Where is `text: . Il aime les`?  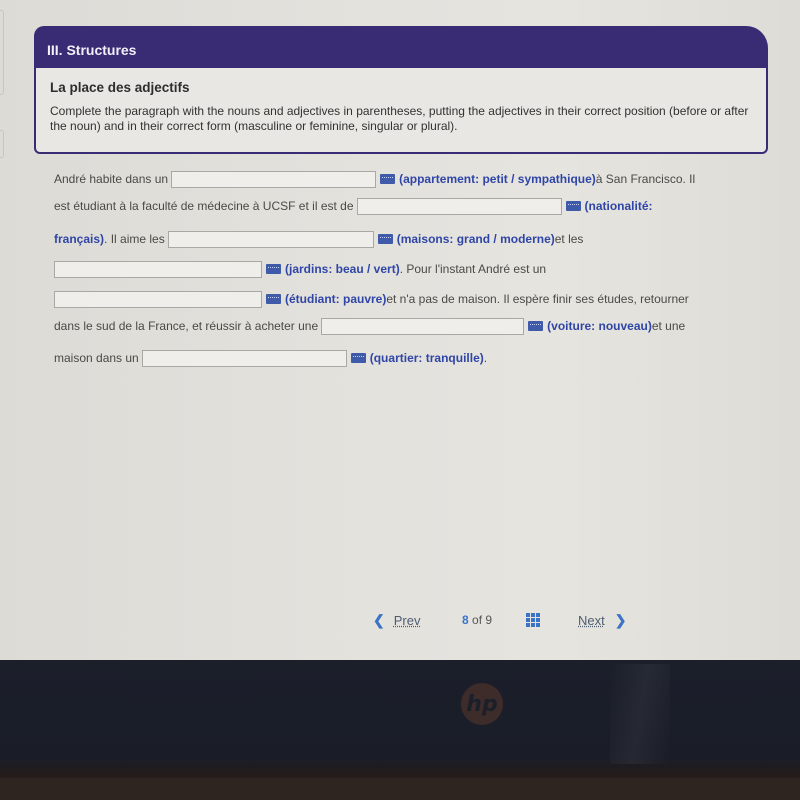 text: . Il aime les is located at coordinates (134, 239).